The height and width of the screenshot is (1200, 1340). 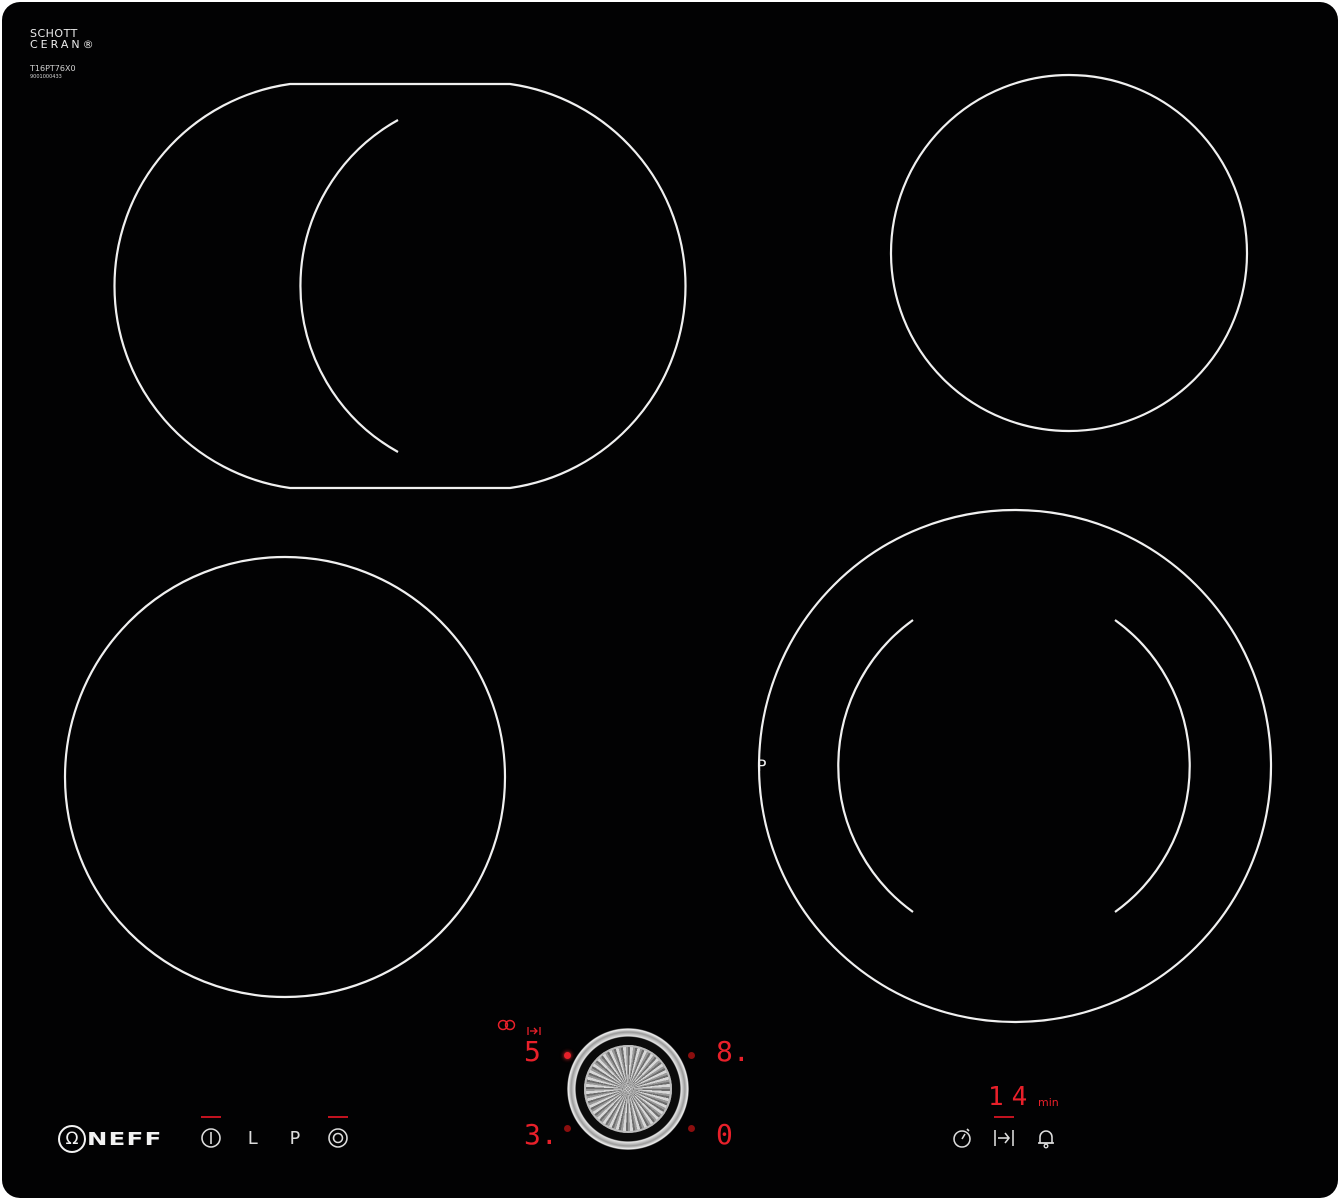 What do you see at coordinates (541, 1135) in the screenshot?
I see `zone-display-bottom-left: 3.` at bounding box center [541, 1135].